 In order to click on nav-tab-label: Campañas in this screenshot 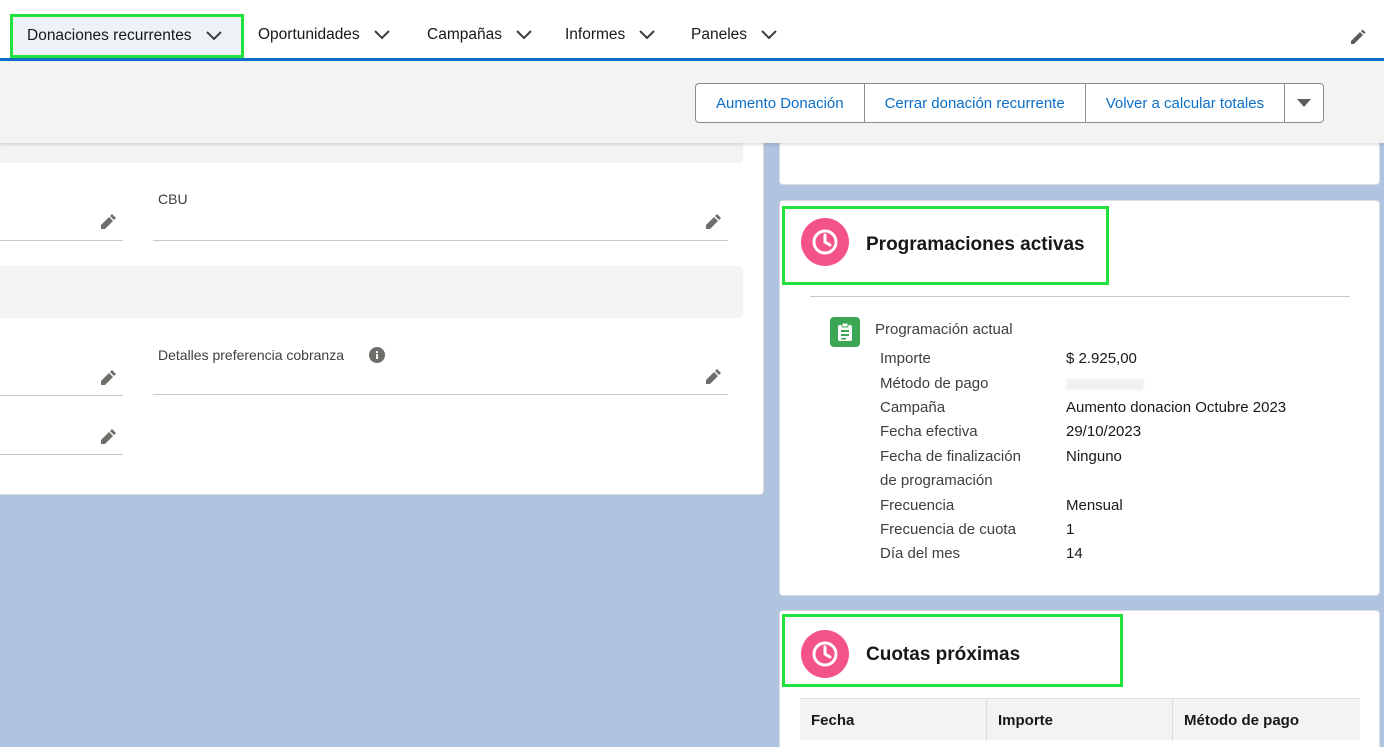, I will do `click(464, 34)`.